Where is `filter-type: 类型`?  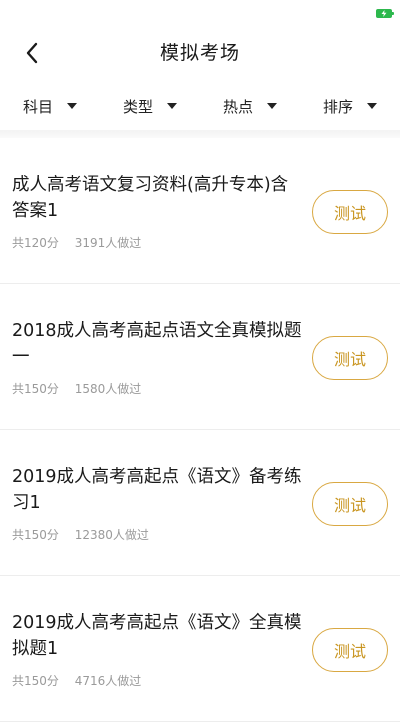
filter-type: 类型 is located at coordinates (150, 106).